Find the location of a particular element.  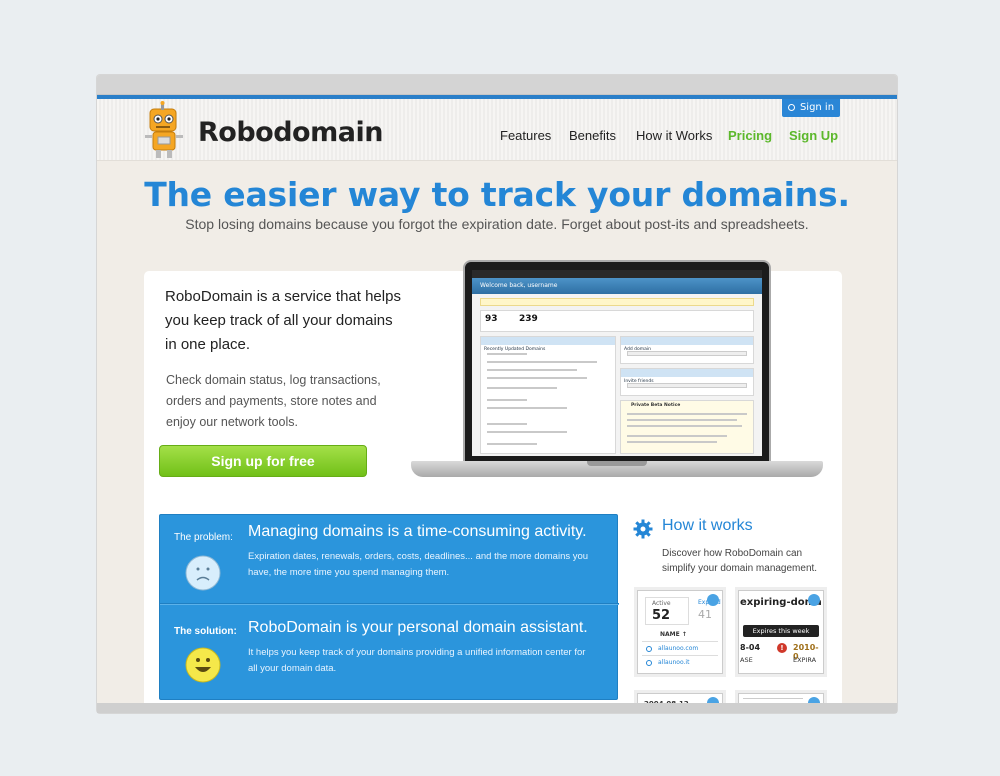

active-counter: Active 52 is located at coordinates (667, 611).